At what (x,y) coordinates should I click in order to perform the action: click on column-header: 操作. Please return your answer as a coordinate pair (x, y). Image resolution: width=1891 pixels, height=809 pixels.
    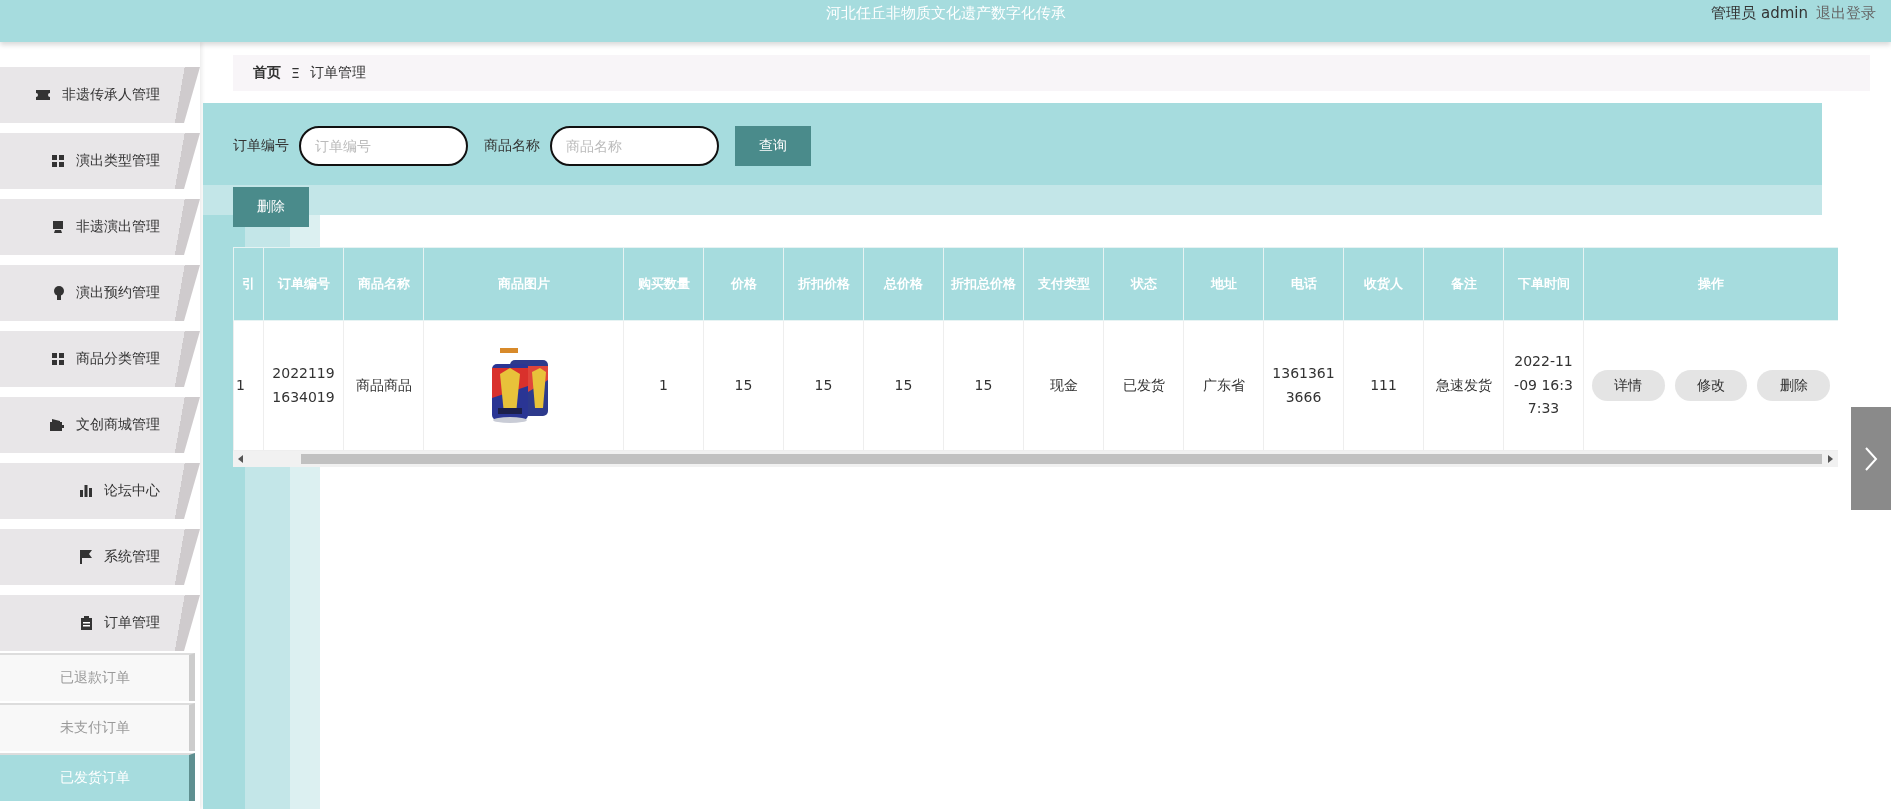
    Looking at the image, I should click on (1710, 284).